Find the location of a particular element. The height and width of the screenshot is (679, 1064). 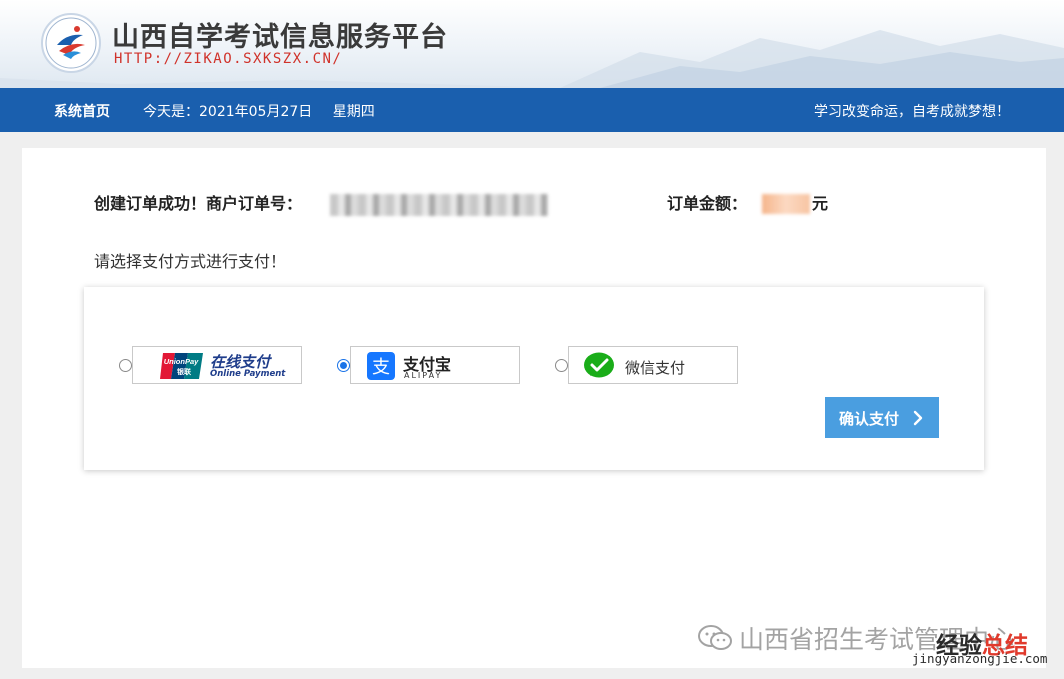

confirm-pay-button: 确认支付 is located at coordinates (882, 417).